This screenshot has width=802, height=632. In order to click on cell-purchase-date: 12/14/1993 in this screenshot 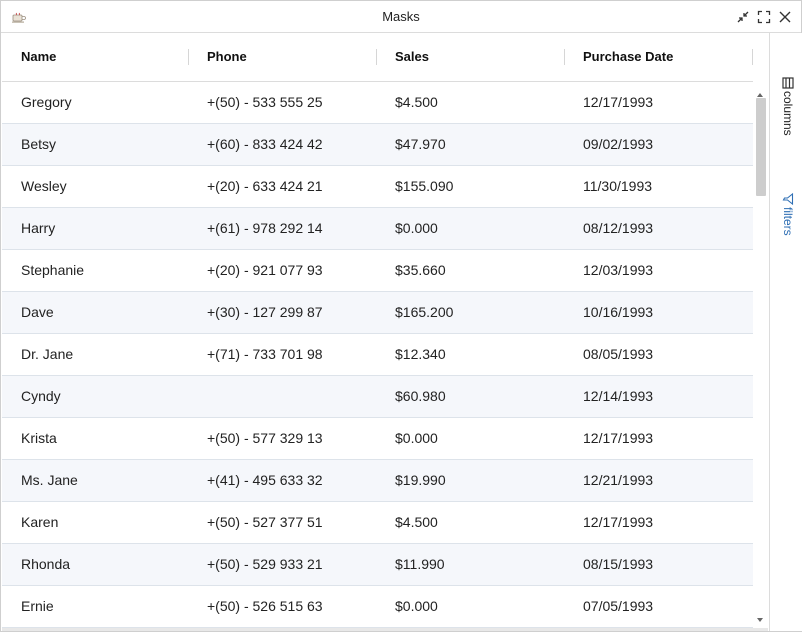, I will do `click(659, 396)`.